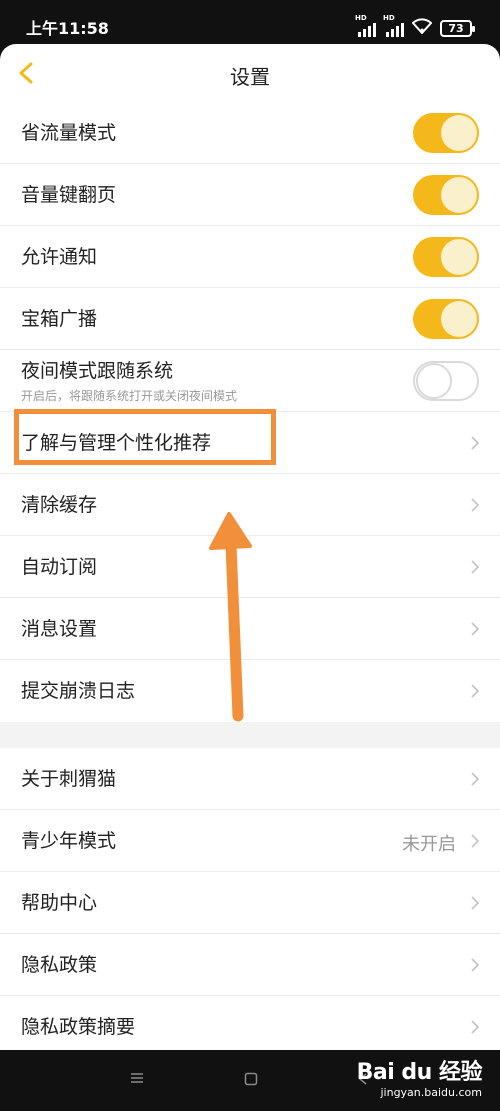 This screenshot has width=500, height=1111. I want to click on row-label: 音量键翻页, so click(69, 195).